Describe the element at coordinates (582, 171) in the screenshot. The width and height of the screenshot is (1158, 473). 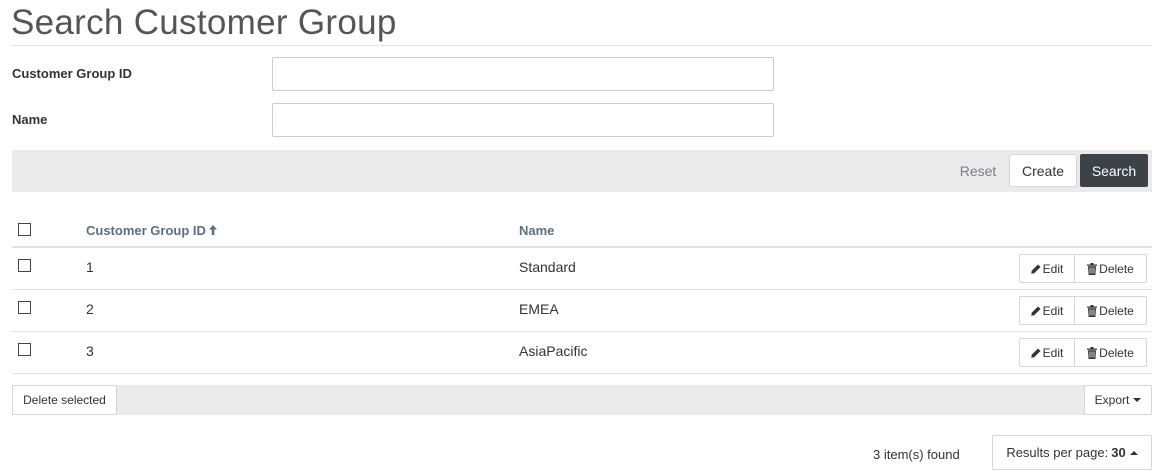
I see `search-action-bar: Reset Create Search` at that location.